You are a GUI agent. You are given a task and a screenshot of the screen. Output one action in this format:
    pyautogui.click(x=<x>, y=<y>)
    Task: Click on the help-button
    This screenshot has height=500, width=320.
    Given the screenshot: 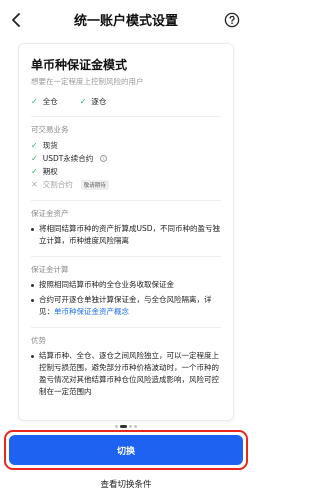 What is the action you would take?
    pyautogui.click(x=232, y=20)
    